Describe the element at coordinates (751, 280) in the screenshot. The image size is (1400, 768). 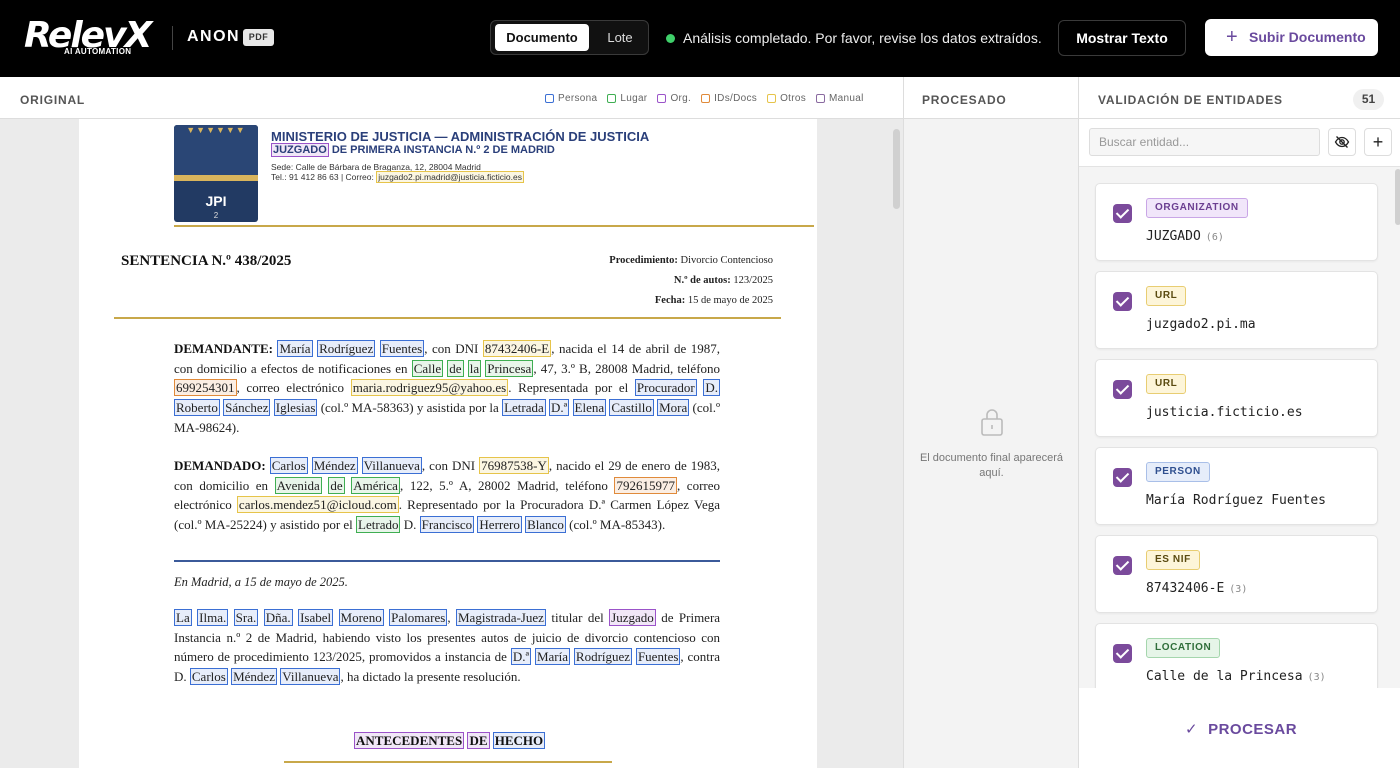
I see `autos-value: 123/2025` at that location.